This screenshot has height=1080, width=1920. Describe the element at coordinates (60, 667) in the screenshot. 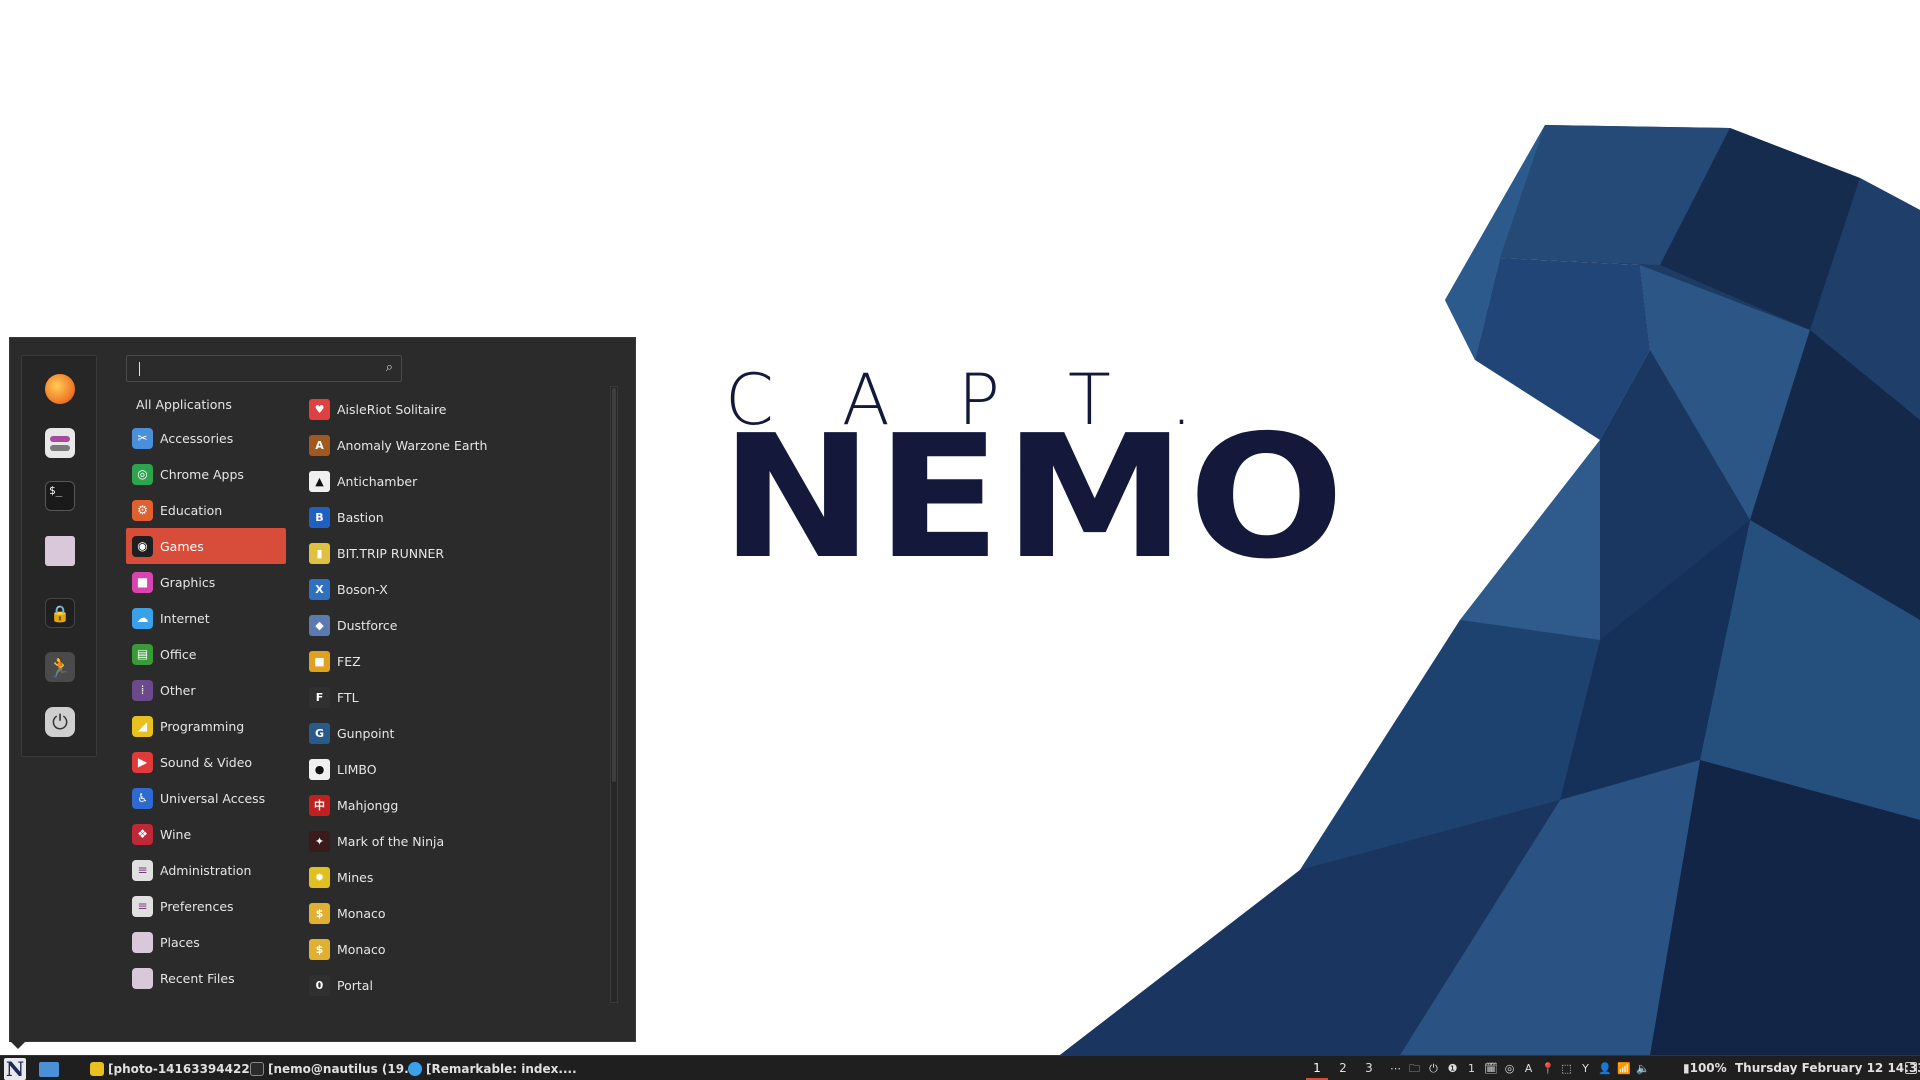

I see `logout-icon: 🏃` at that location.